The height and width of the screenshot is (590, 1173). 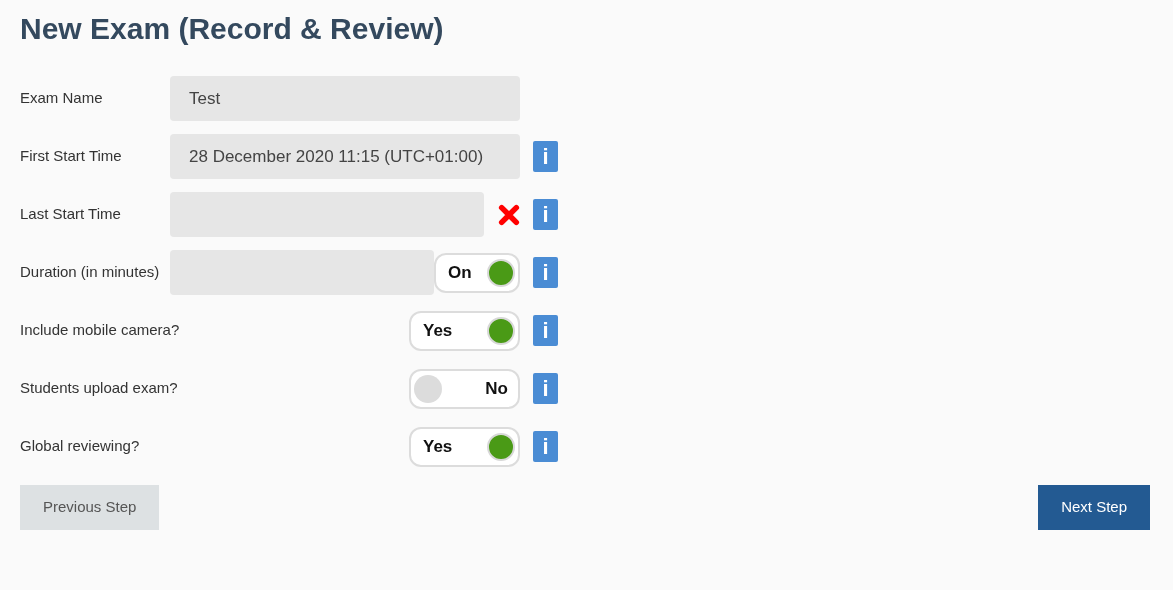 I want to click on field-label: Global reviewing?, so click(x=80, y=446).